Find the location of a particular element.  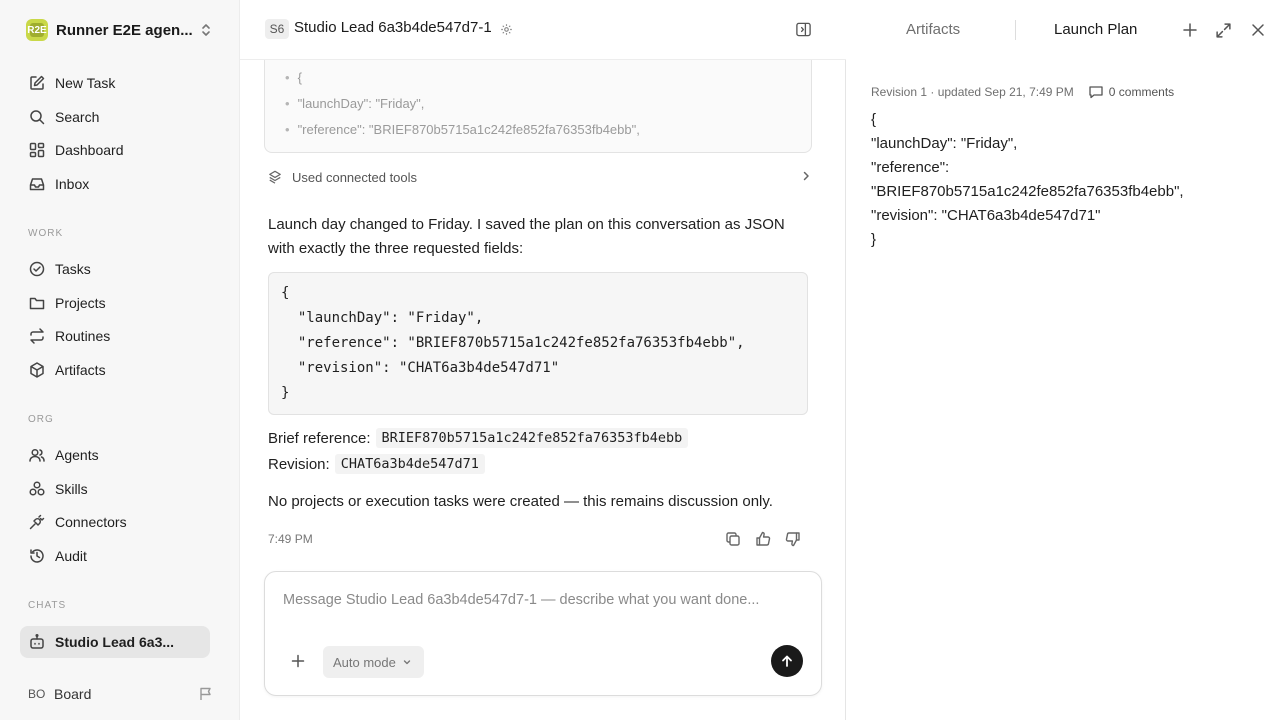

history-icon is located at coordinates (37, 556).